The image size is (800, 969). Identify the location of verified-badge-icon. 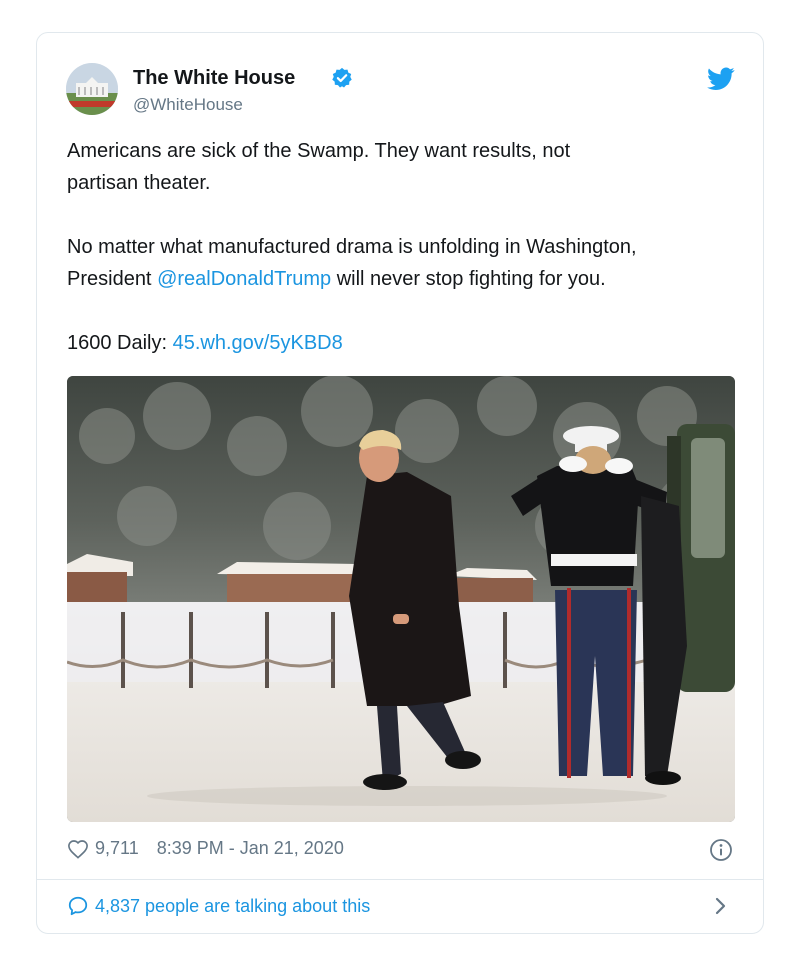
(342, 77).